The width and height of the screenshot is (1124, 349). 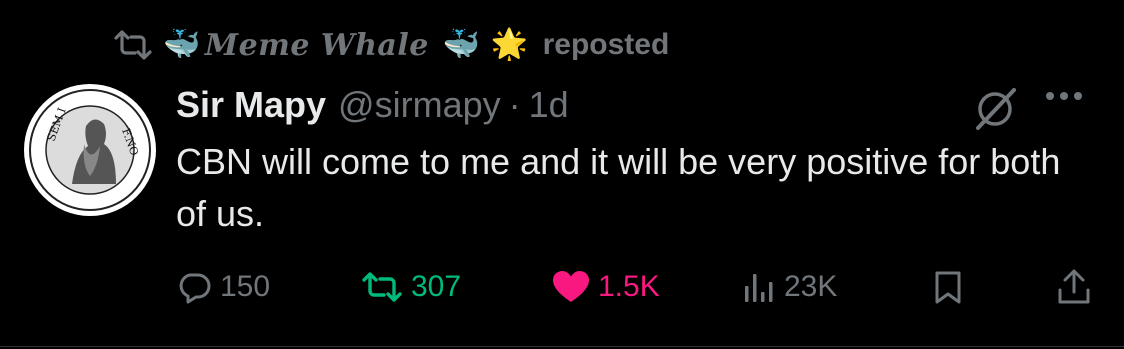 I want to click on reply-count: 150, so click(x=245, y=286).